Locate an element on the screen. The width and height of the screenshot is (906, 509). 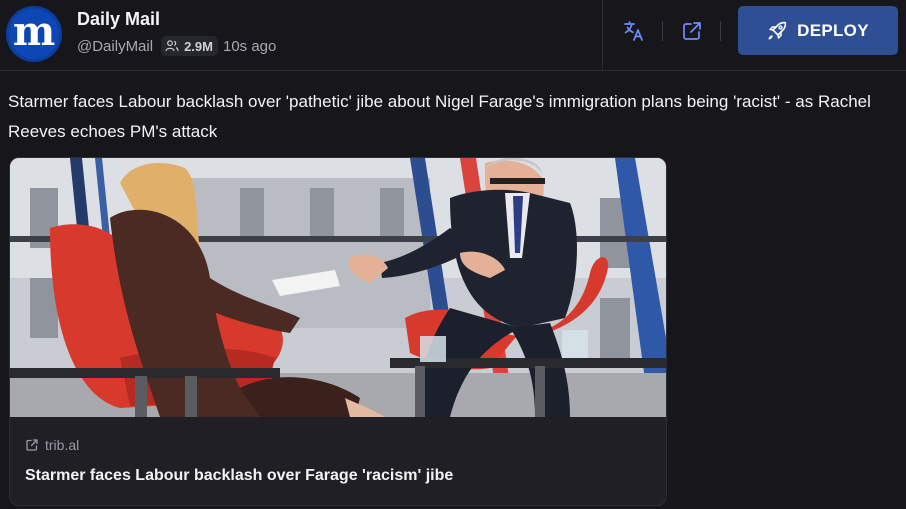
avatar-letter: m is located at coordinates (34, 31).